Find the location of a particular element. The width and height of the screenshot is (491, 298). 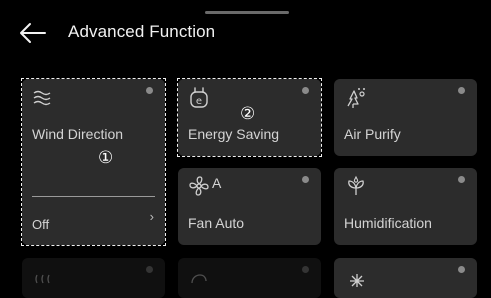

fan-auto-icon-text: A is located at coordinates (217, 183).